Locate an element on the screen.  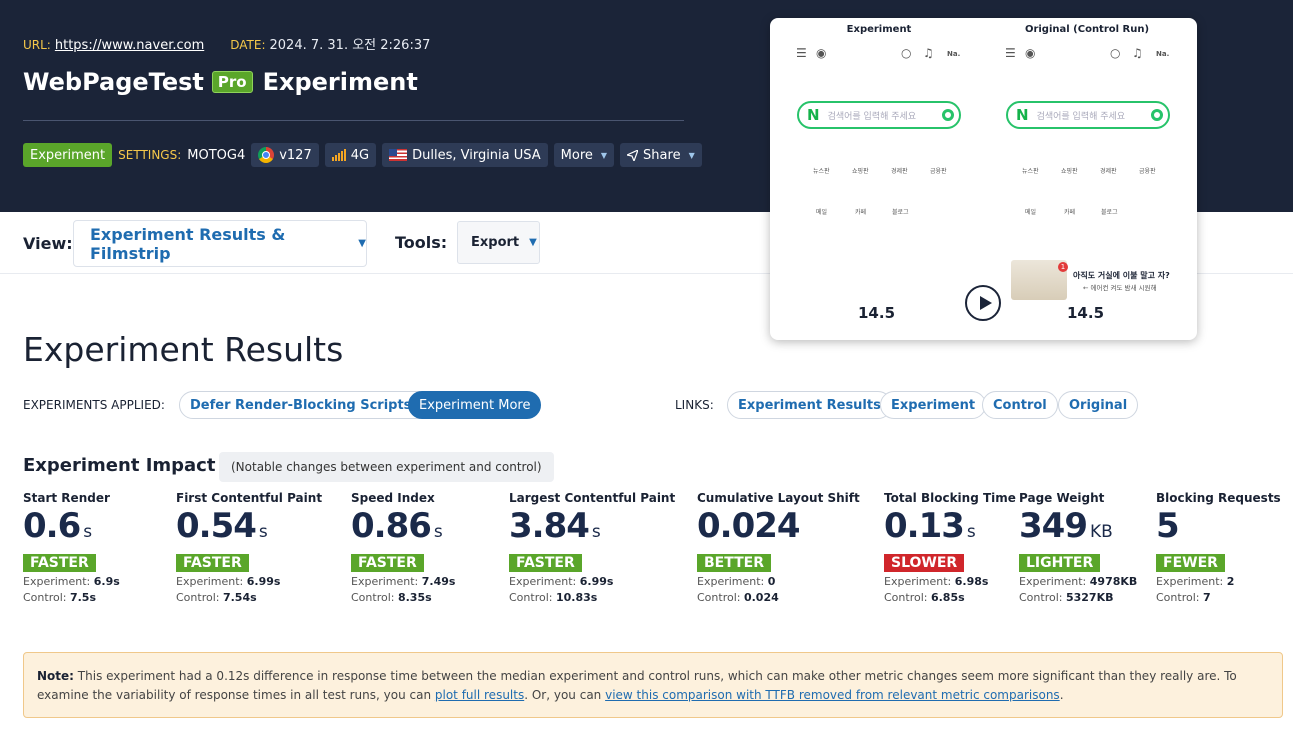
metric-experiment: Experiment: 2 is located at coordinates (1218, 581).